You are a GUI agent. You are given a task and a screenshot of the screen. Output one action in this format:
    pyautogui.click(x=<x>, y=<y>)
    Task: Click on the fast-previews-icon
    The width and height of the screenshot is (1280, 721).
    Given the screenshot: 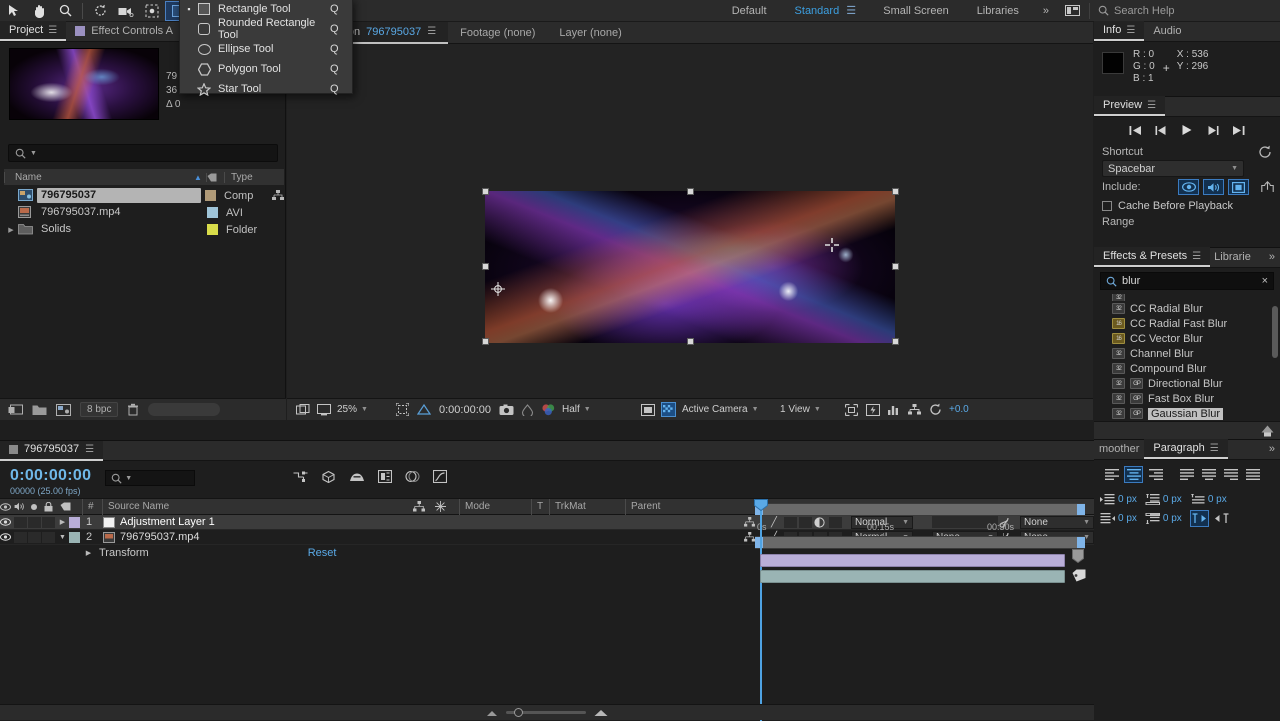 What is the action you would take?
    pyautogui.click(x=872, y=409)
    